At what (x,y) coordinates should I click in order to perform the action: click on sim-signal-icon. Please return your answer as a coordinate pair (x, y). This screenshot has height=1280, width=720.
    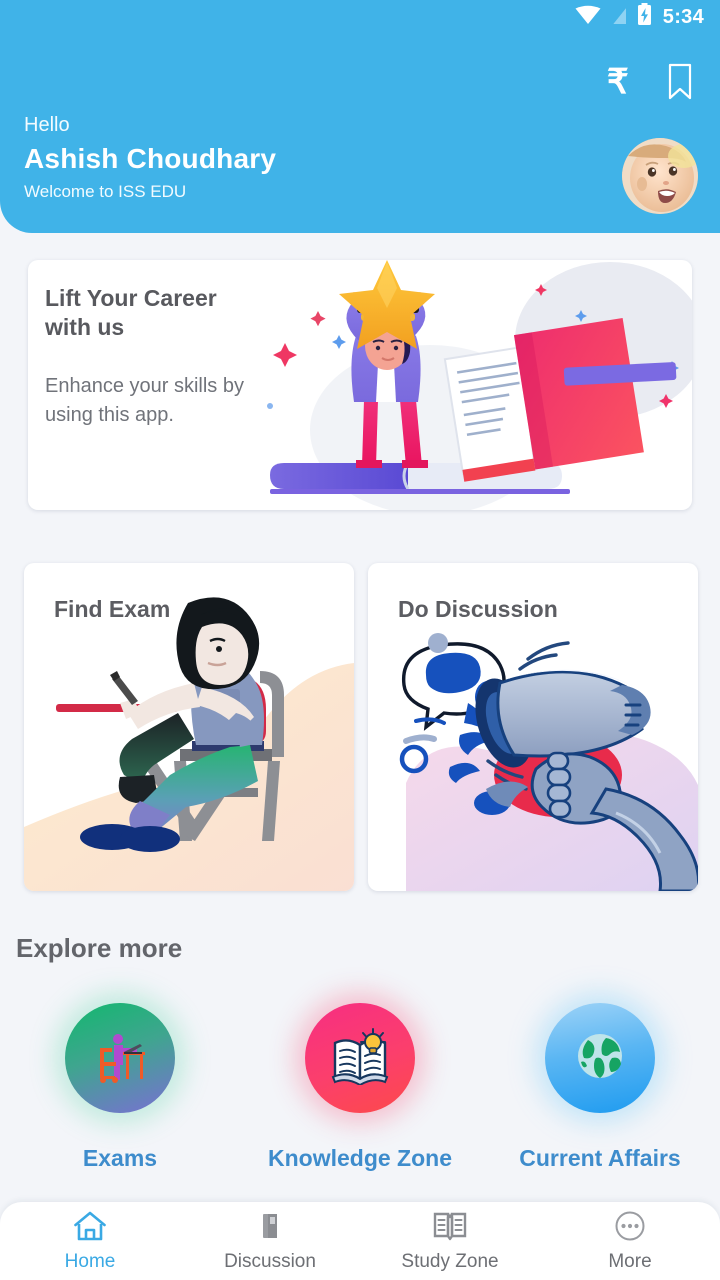
    Looking at the image, I should click on (618, 17).